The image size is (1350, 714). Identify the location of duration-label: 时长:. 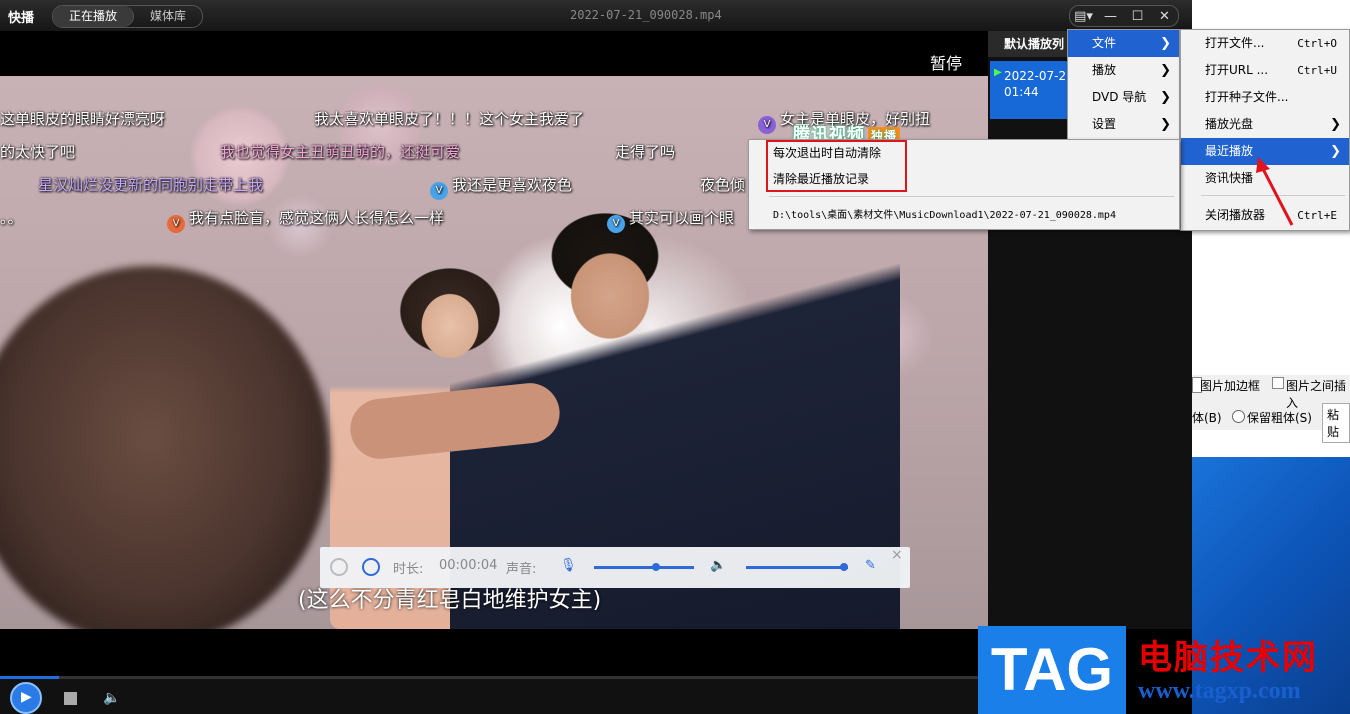
(408, 569).